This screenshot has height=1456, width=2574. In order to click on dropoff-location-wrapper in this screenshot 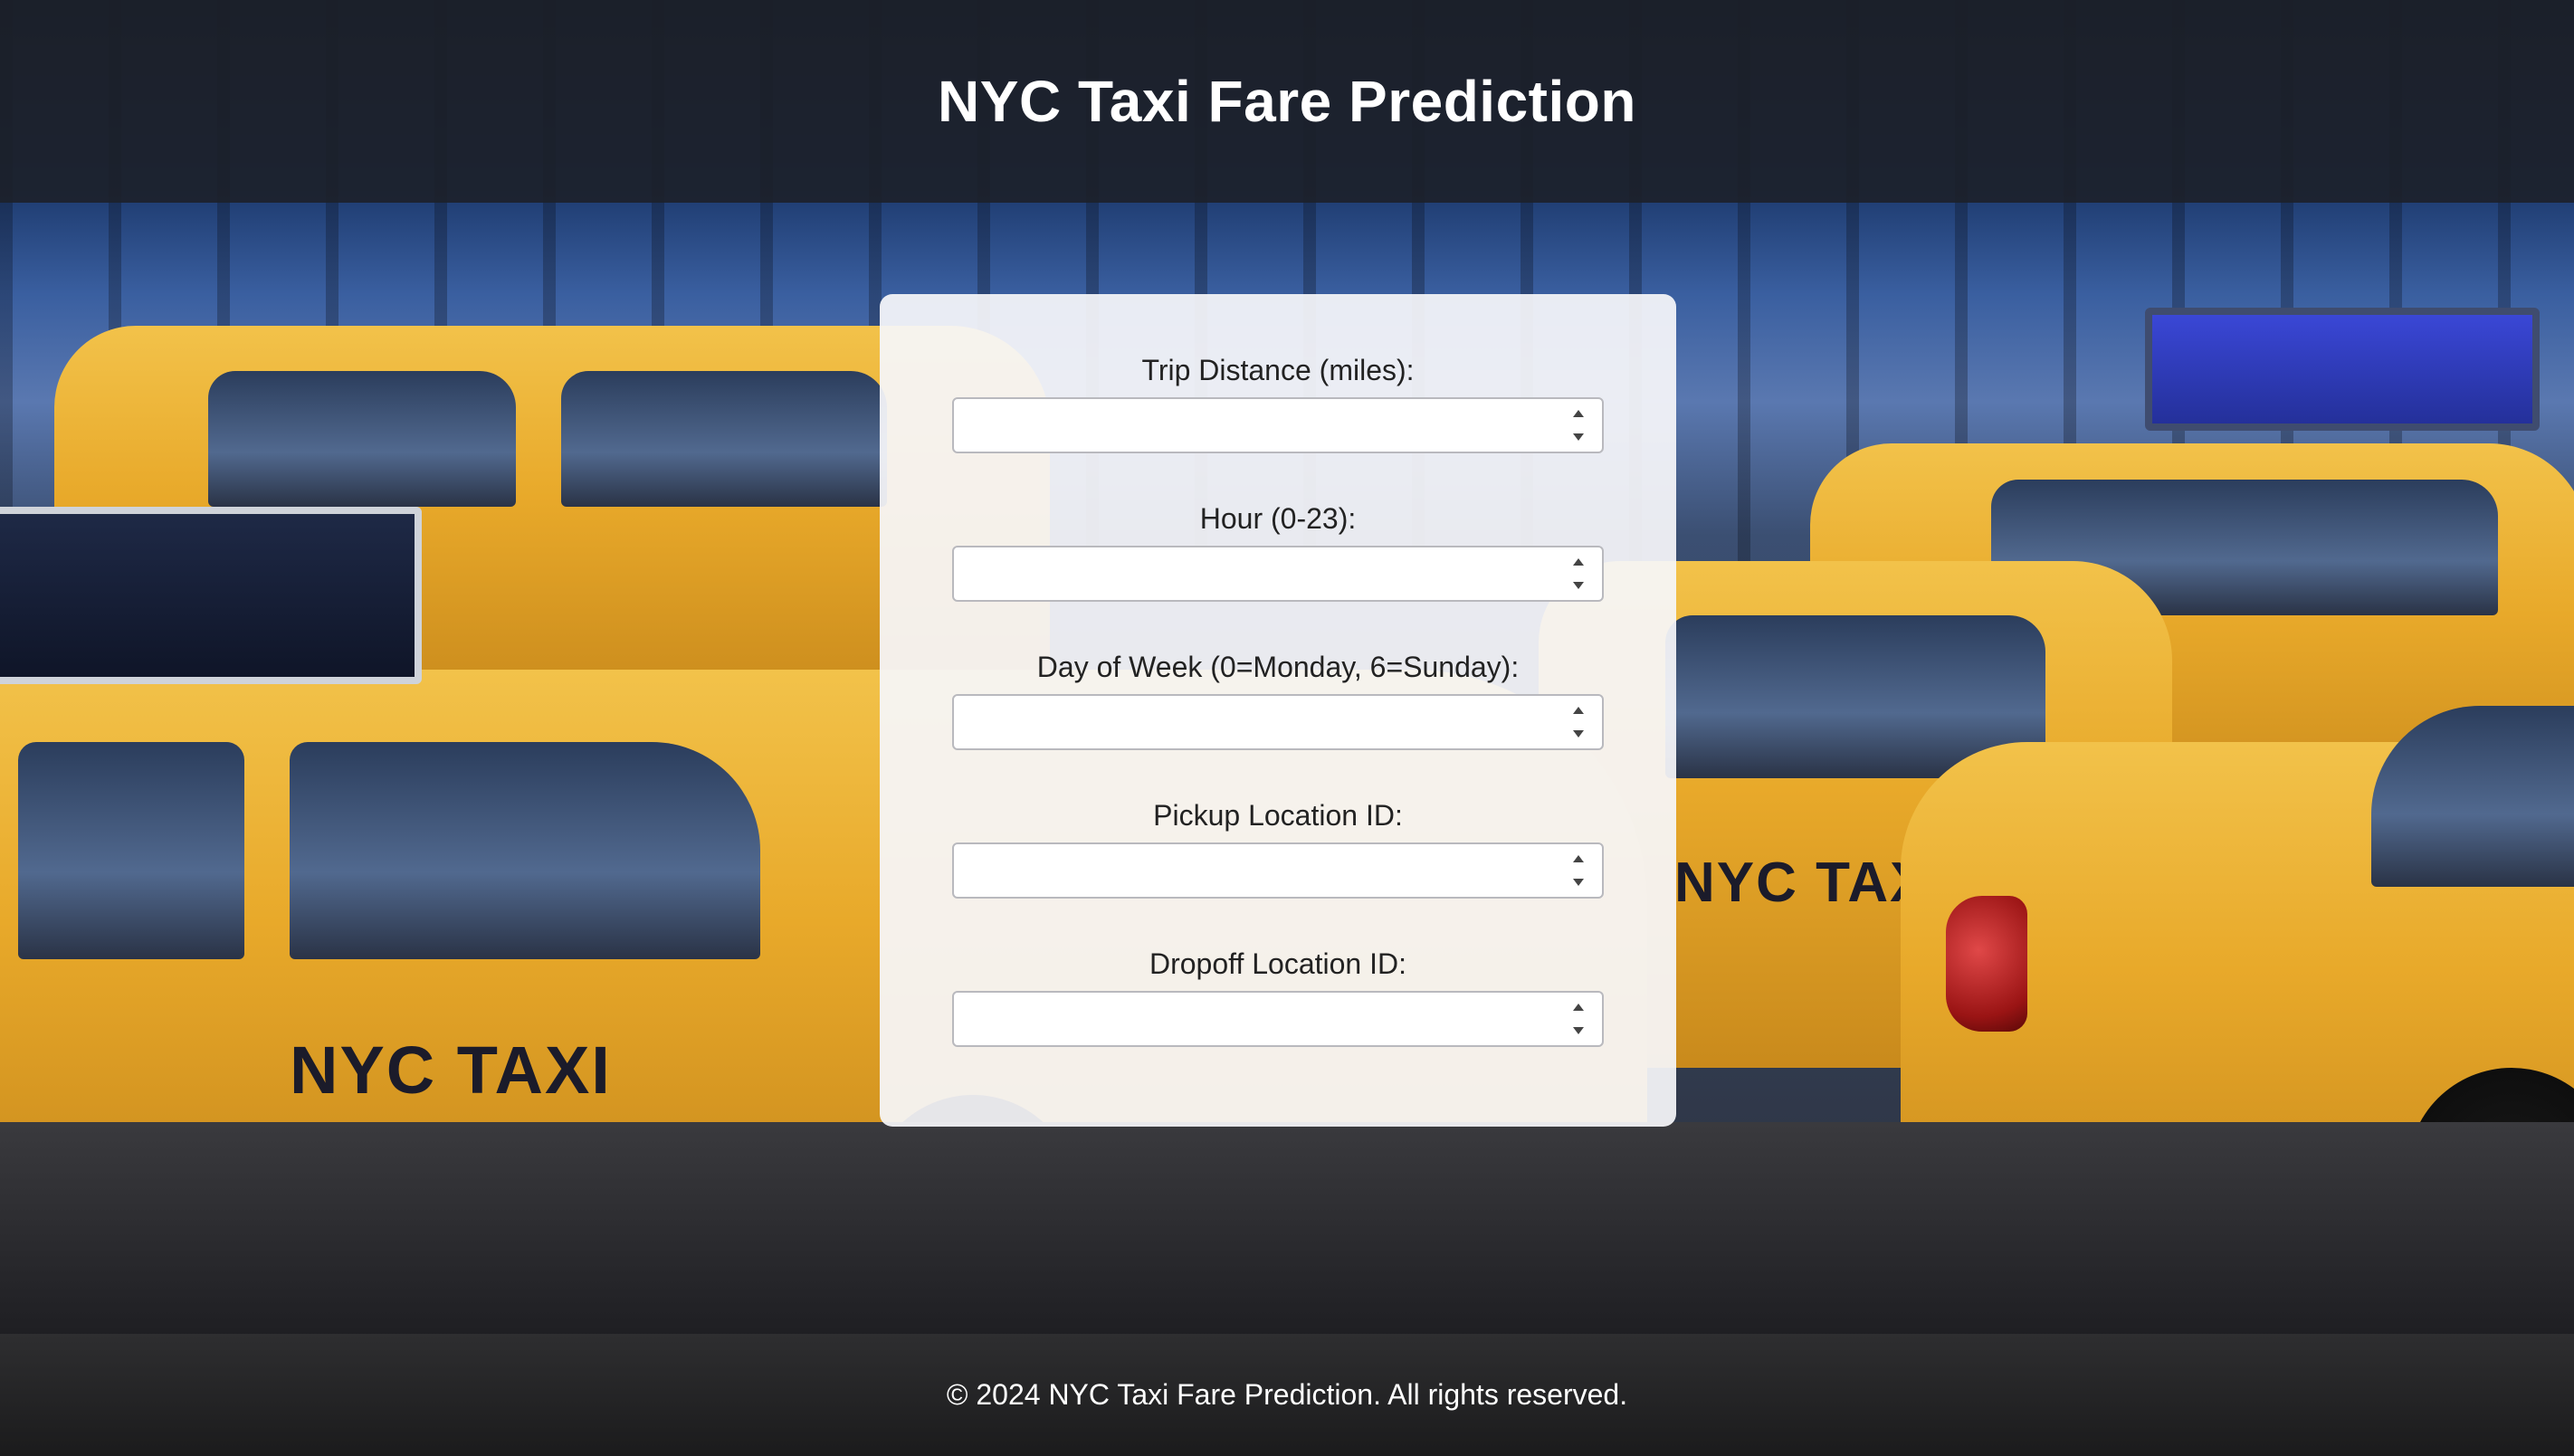, I will do `click(1278, 1019)`.